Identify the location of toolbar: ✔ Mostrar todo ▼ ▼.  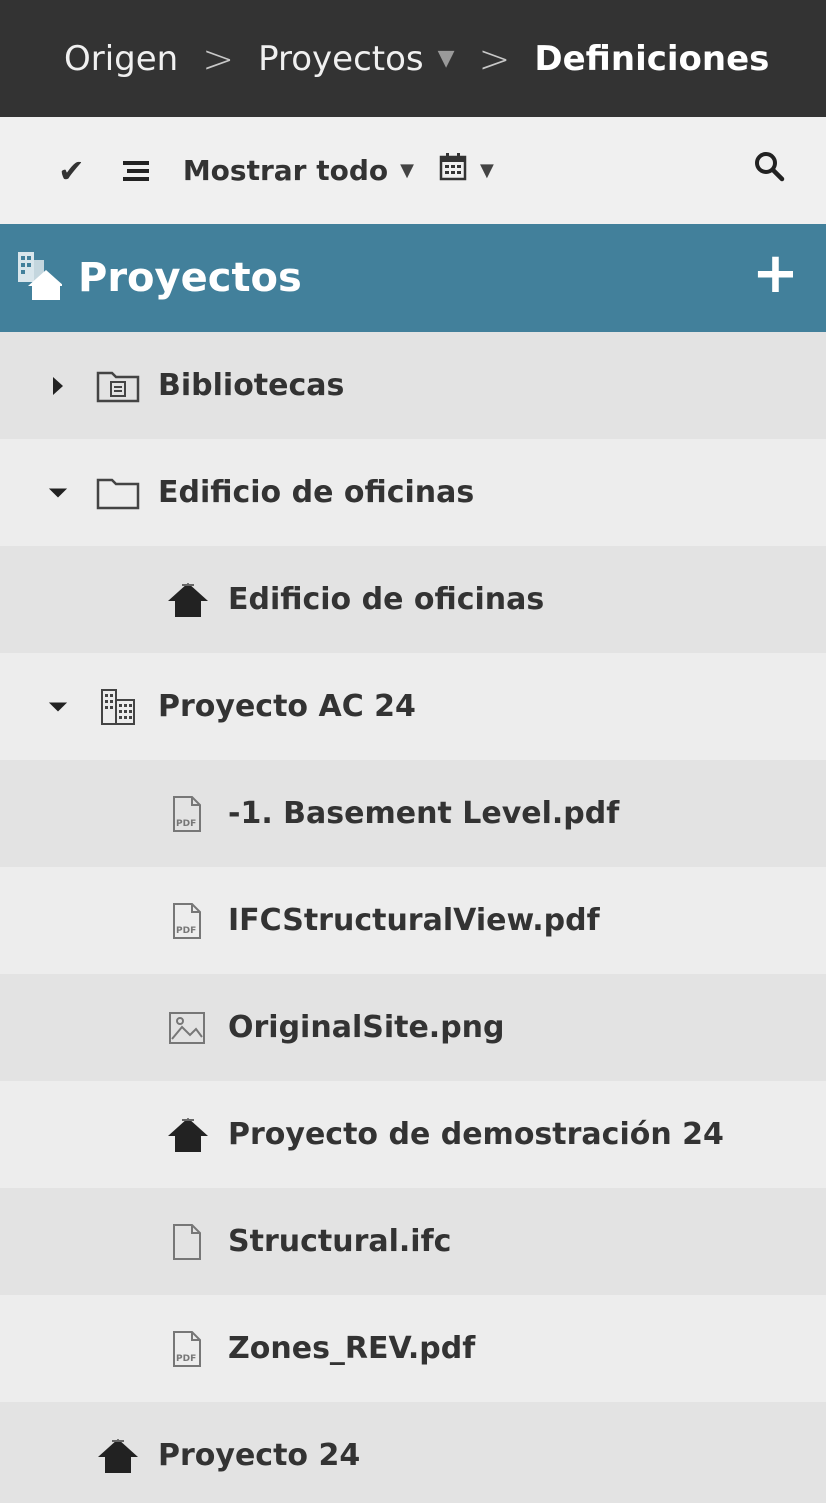
(413, 170).